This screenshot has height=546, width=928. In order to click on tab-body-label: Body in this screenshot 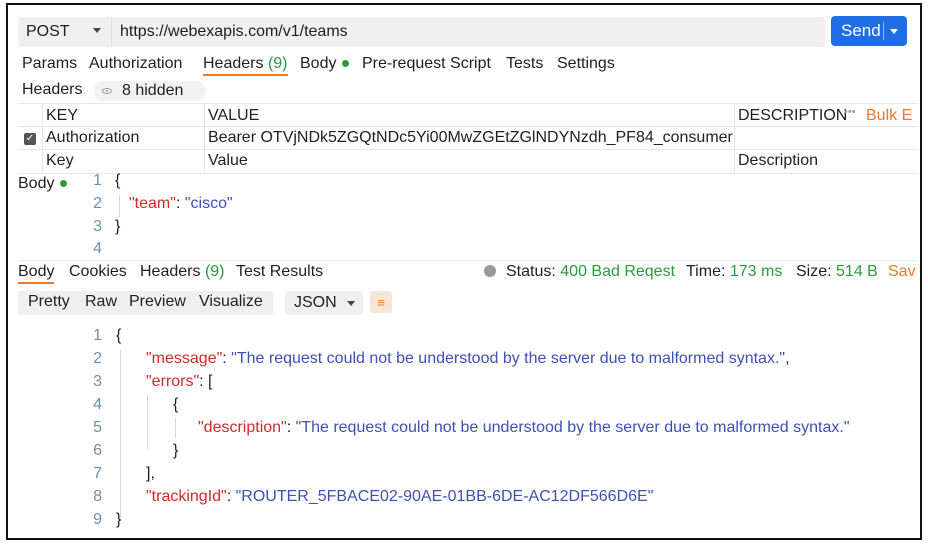, I will do `click(318, 63)`.